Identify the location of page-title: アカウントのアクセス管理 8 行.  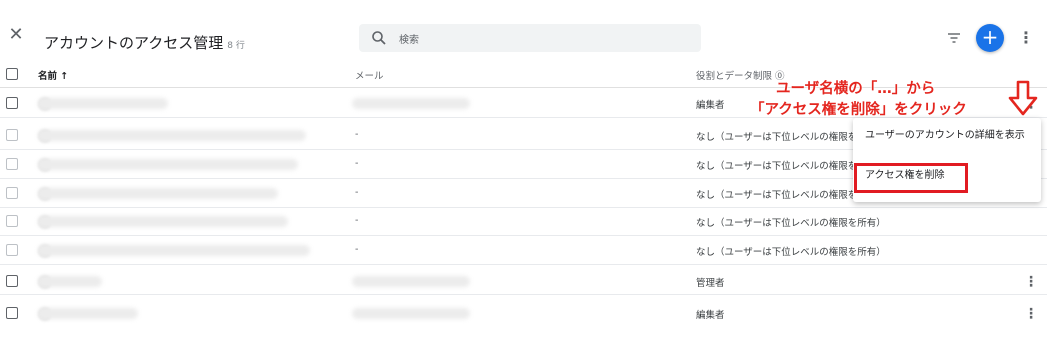
(144, 42).